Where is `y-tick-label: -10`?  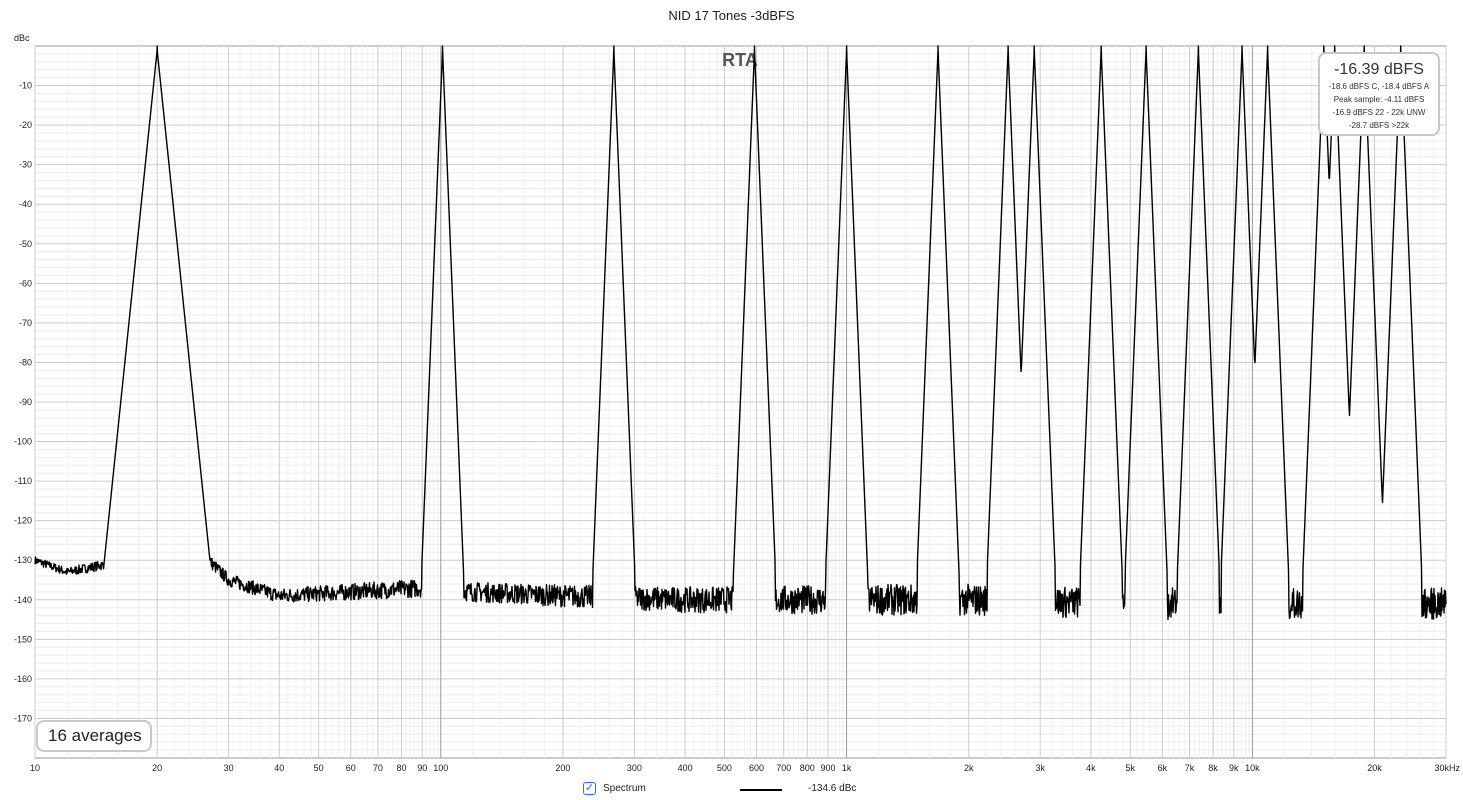 y-tick-label: -10 is located at coordinates (25, 86).